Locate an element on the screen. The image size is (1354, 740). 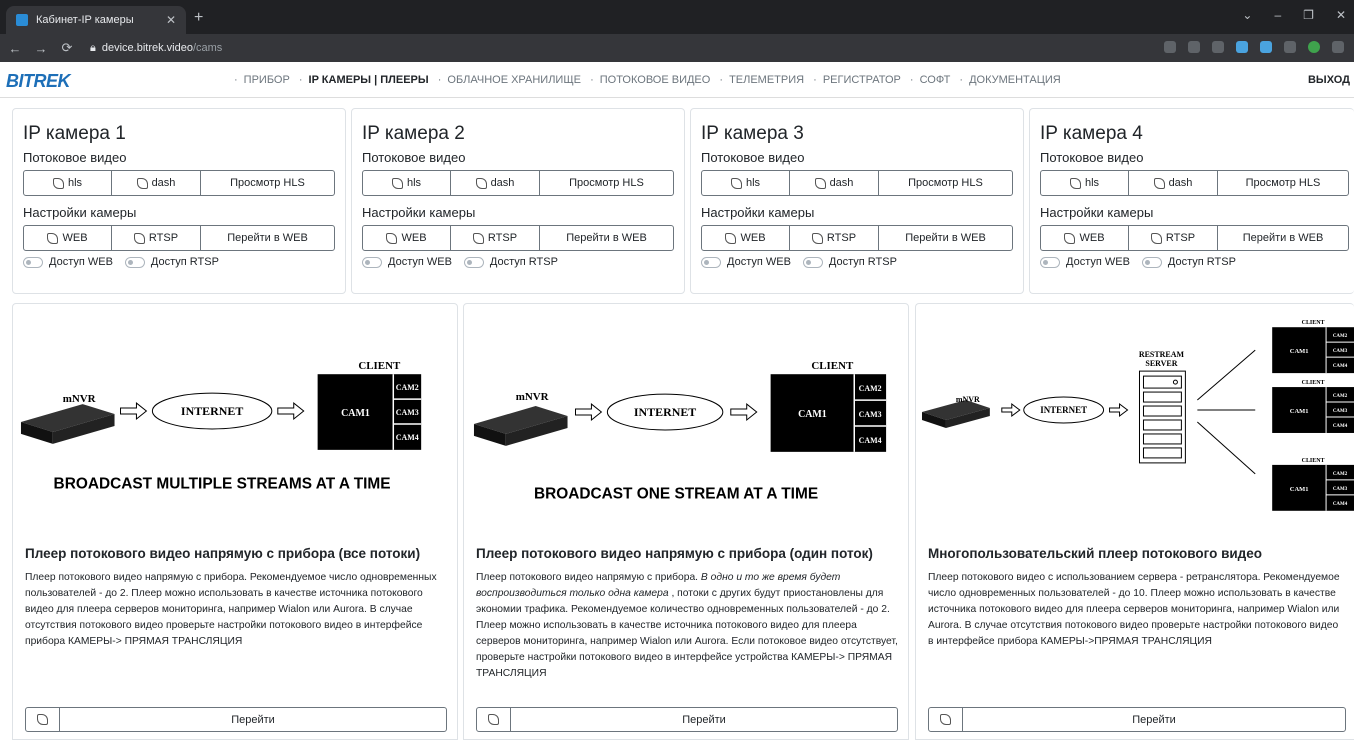
back-icon: ← is located at coordinates (15, 48).